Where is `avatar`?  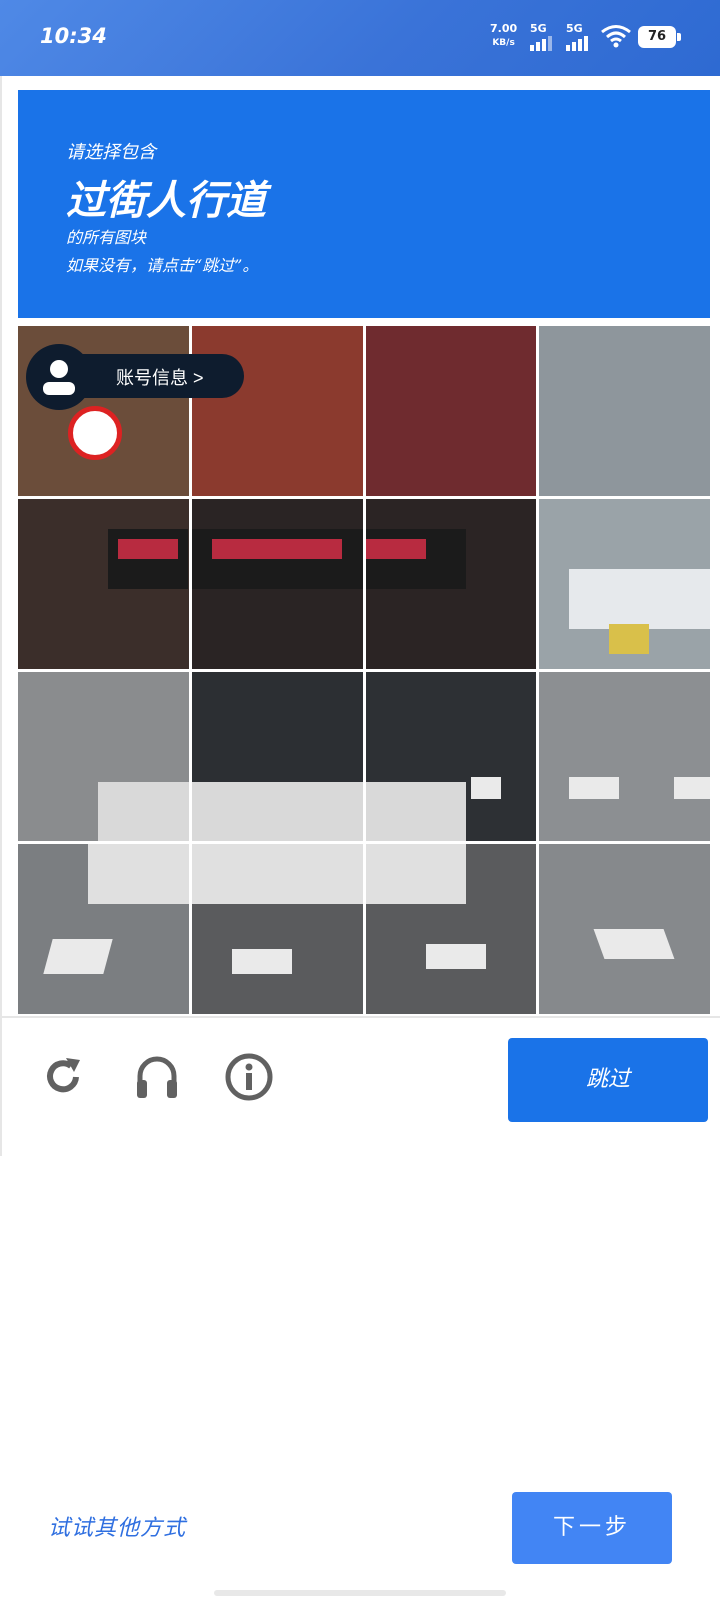 avatar is located at coordinates (59, 377).